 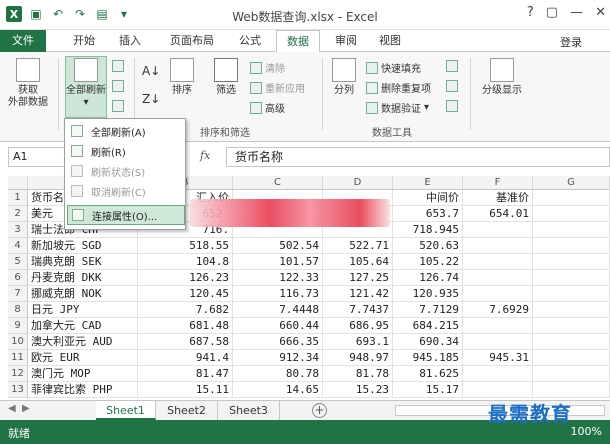 What do you see at coordinates (86, 83) in the screenshot?
I see `refresh-all-button: 全部刷新 ▾` at bounding box center [86, 83].